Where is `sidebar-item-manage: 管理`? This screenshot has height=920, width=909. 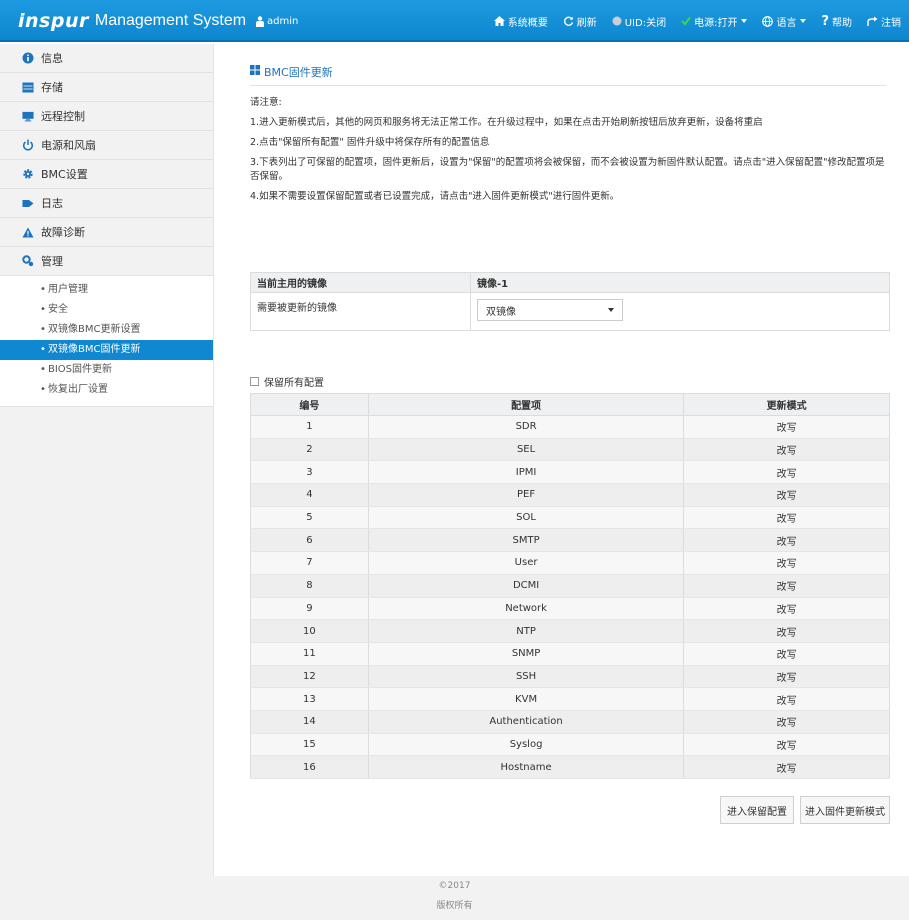
sidebar-item-manage: 管理 is located at coordinates (106, 261).